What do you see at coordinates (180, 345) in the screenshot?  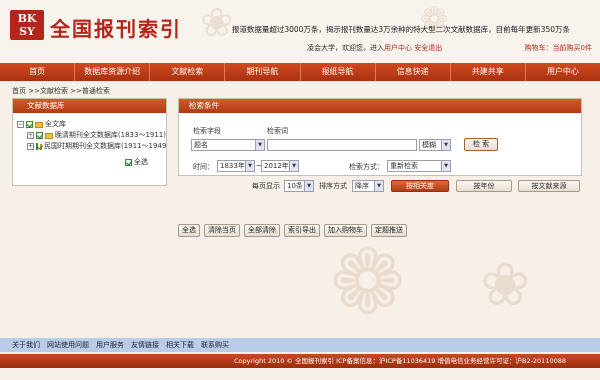 I see `footer-link-downloads: 相关下载` at bounding box center [180, 345].